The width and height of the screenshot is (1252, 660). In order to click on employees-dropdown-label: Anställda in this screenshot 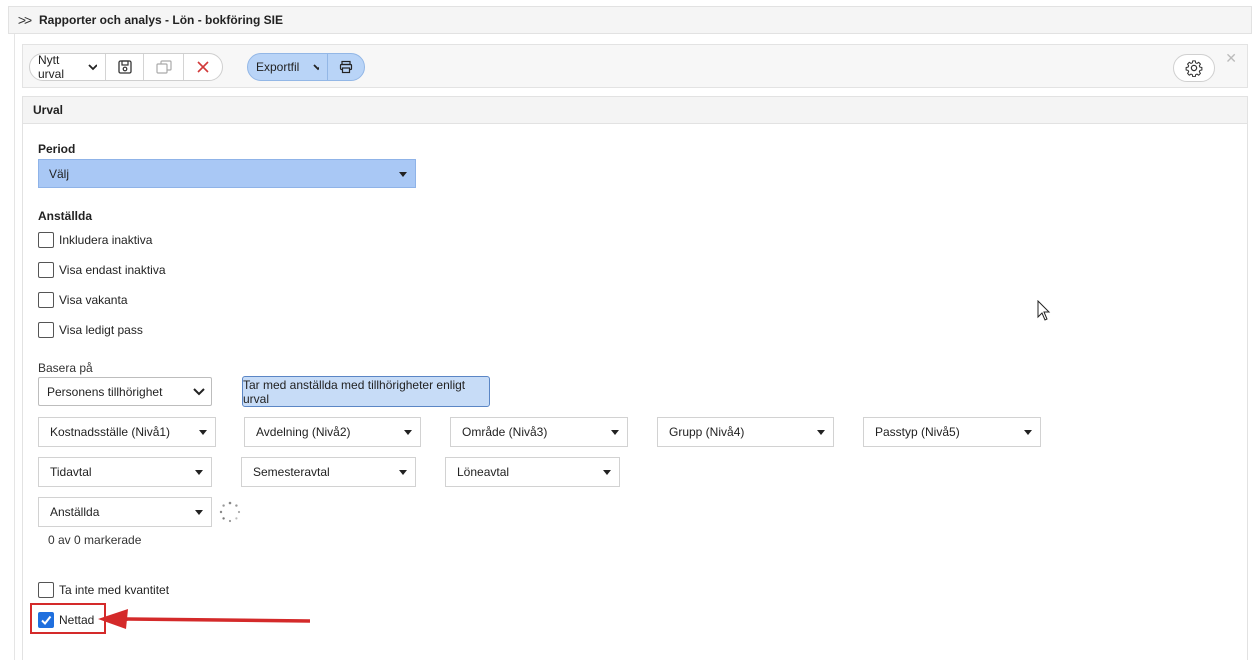, I will do `click(75, 512)`.